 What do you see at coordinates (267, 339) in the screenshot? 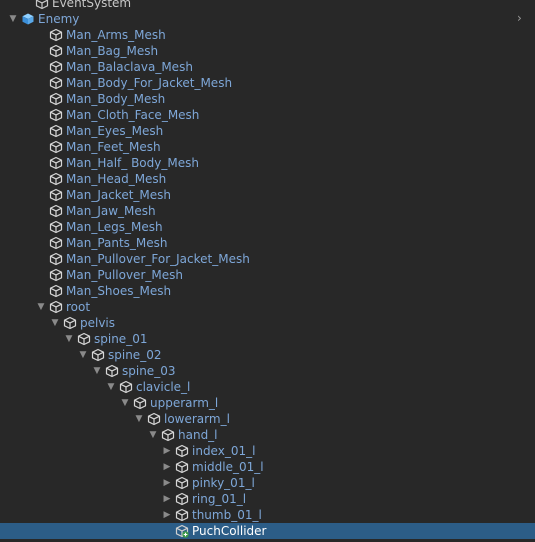
I see `hierarchy-row: ▼ spine_01` at bounding box center [267, 339].